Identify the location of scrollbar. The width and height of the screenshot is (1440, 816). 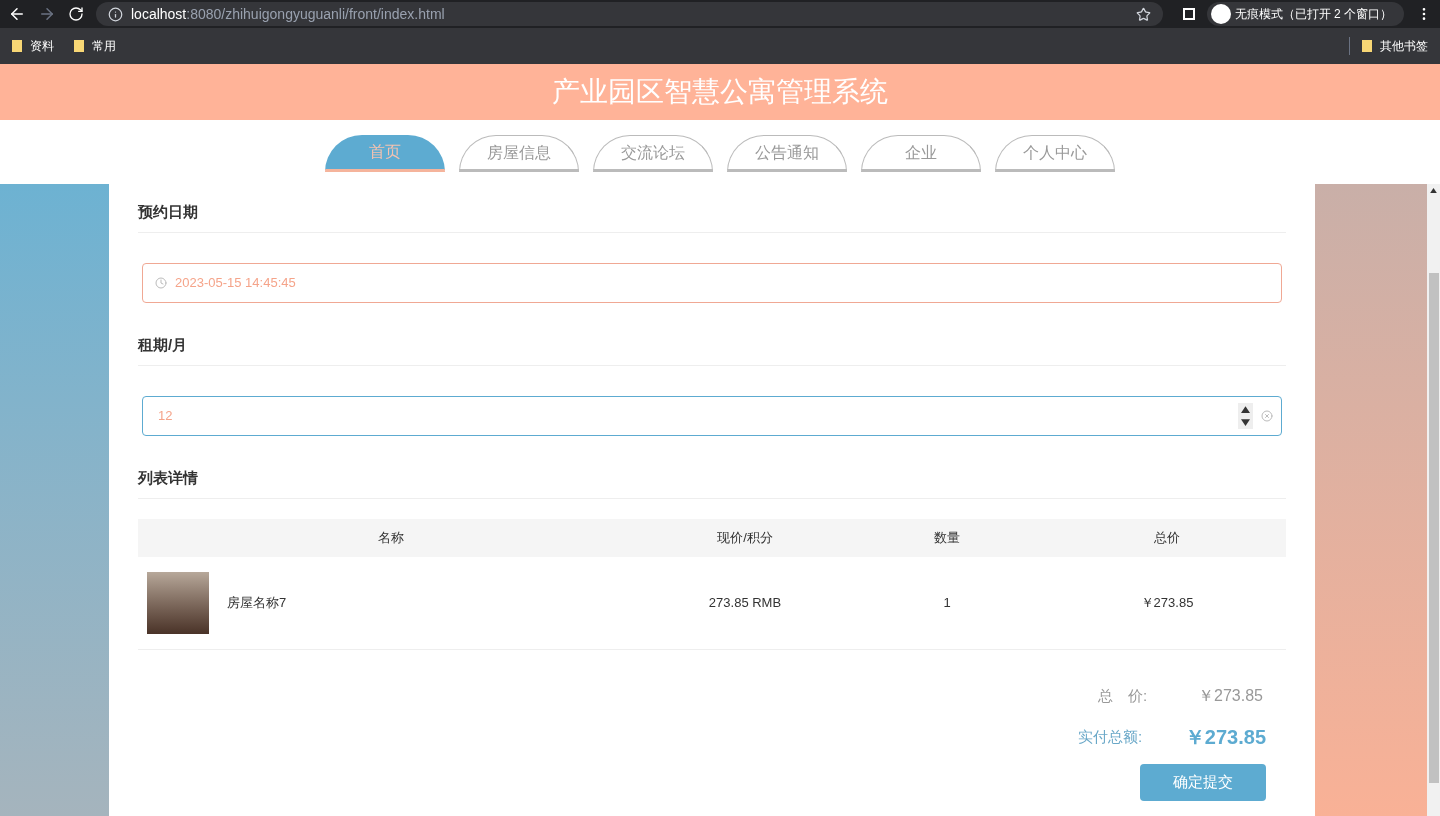
(1433, 500).